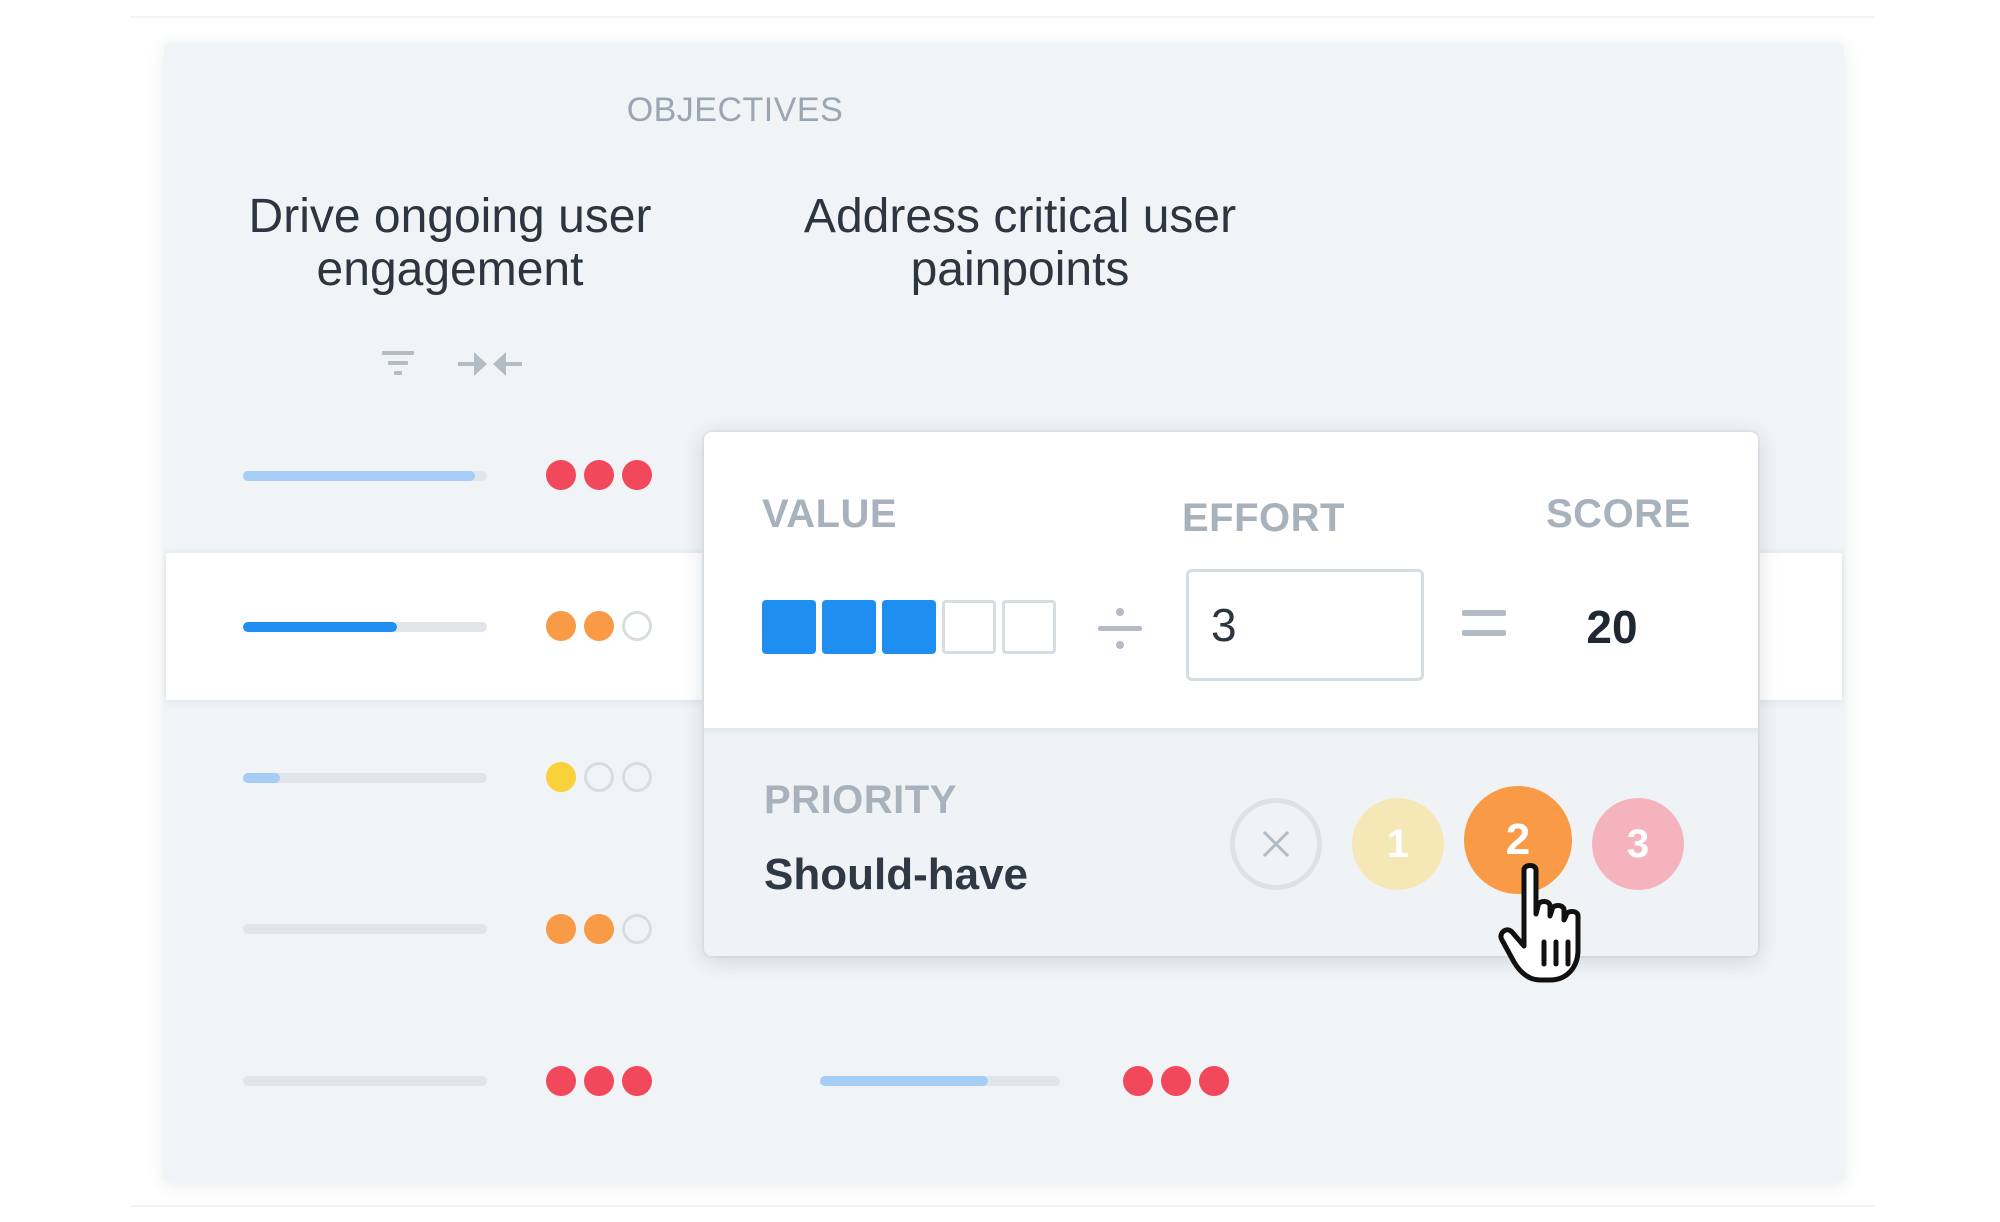 The image size is (2000, 1222). Describe the element at coordinates (450, 216) in the screenshot. I see `objective-title-1-line1: Drive ongoing user` at that location.